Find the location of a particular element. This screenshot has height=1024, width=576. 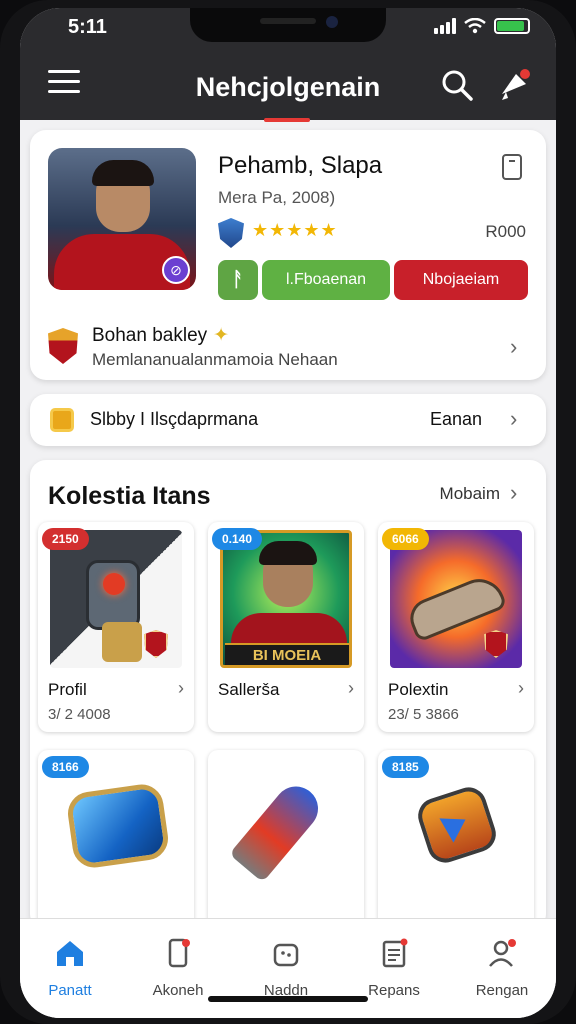

nav-item-phone: Akoneh is located at coordinates (178, 968).